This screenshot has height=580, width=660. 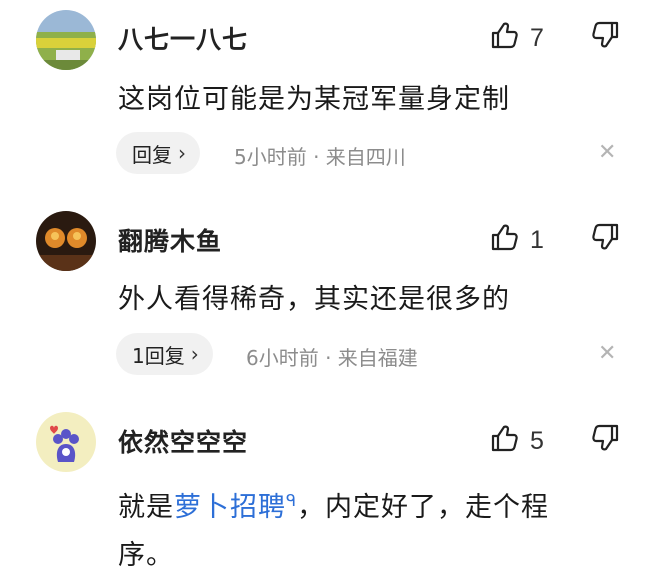 What do you see at coordinates (537, 37) in the screenshot?
I see `like-count: 7` at bounding box center [537, 37].